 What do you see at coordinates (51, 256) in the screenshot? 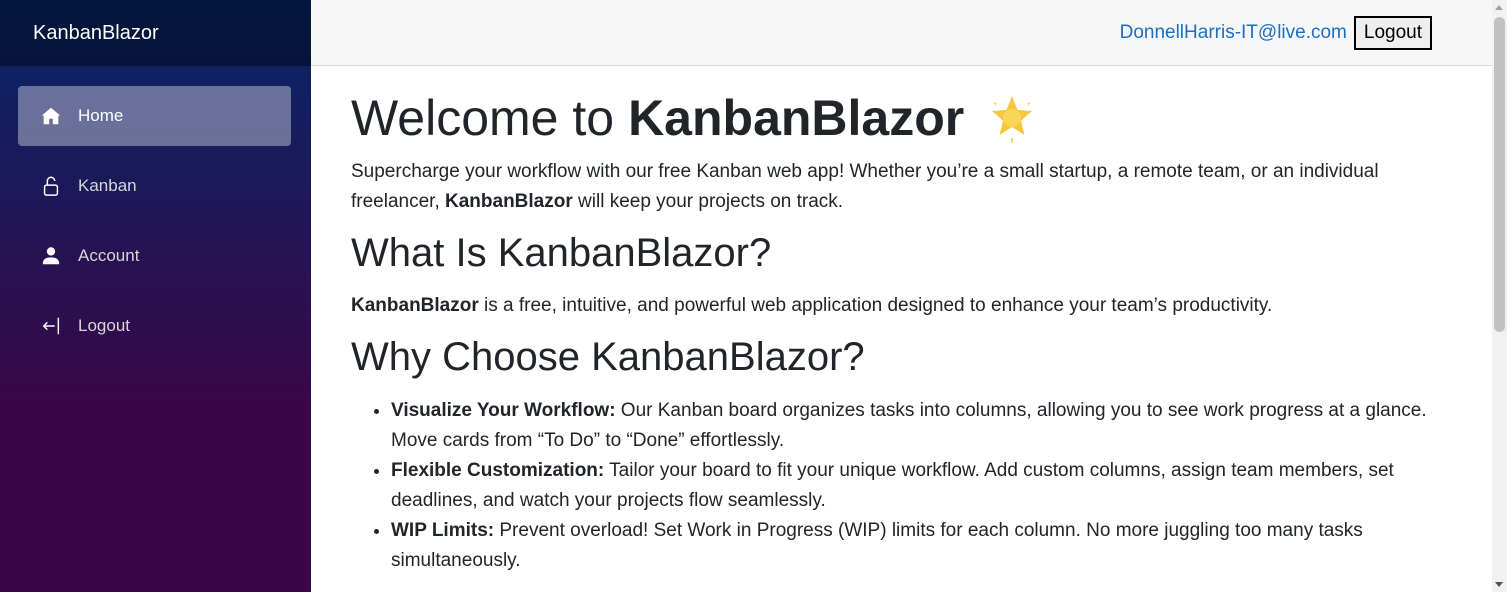
I see `person-icon` at bounding box center [51, 256].